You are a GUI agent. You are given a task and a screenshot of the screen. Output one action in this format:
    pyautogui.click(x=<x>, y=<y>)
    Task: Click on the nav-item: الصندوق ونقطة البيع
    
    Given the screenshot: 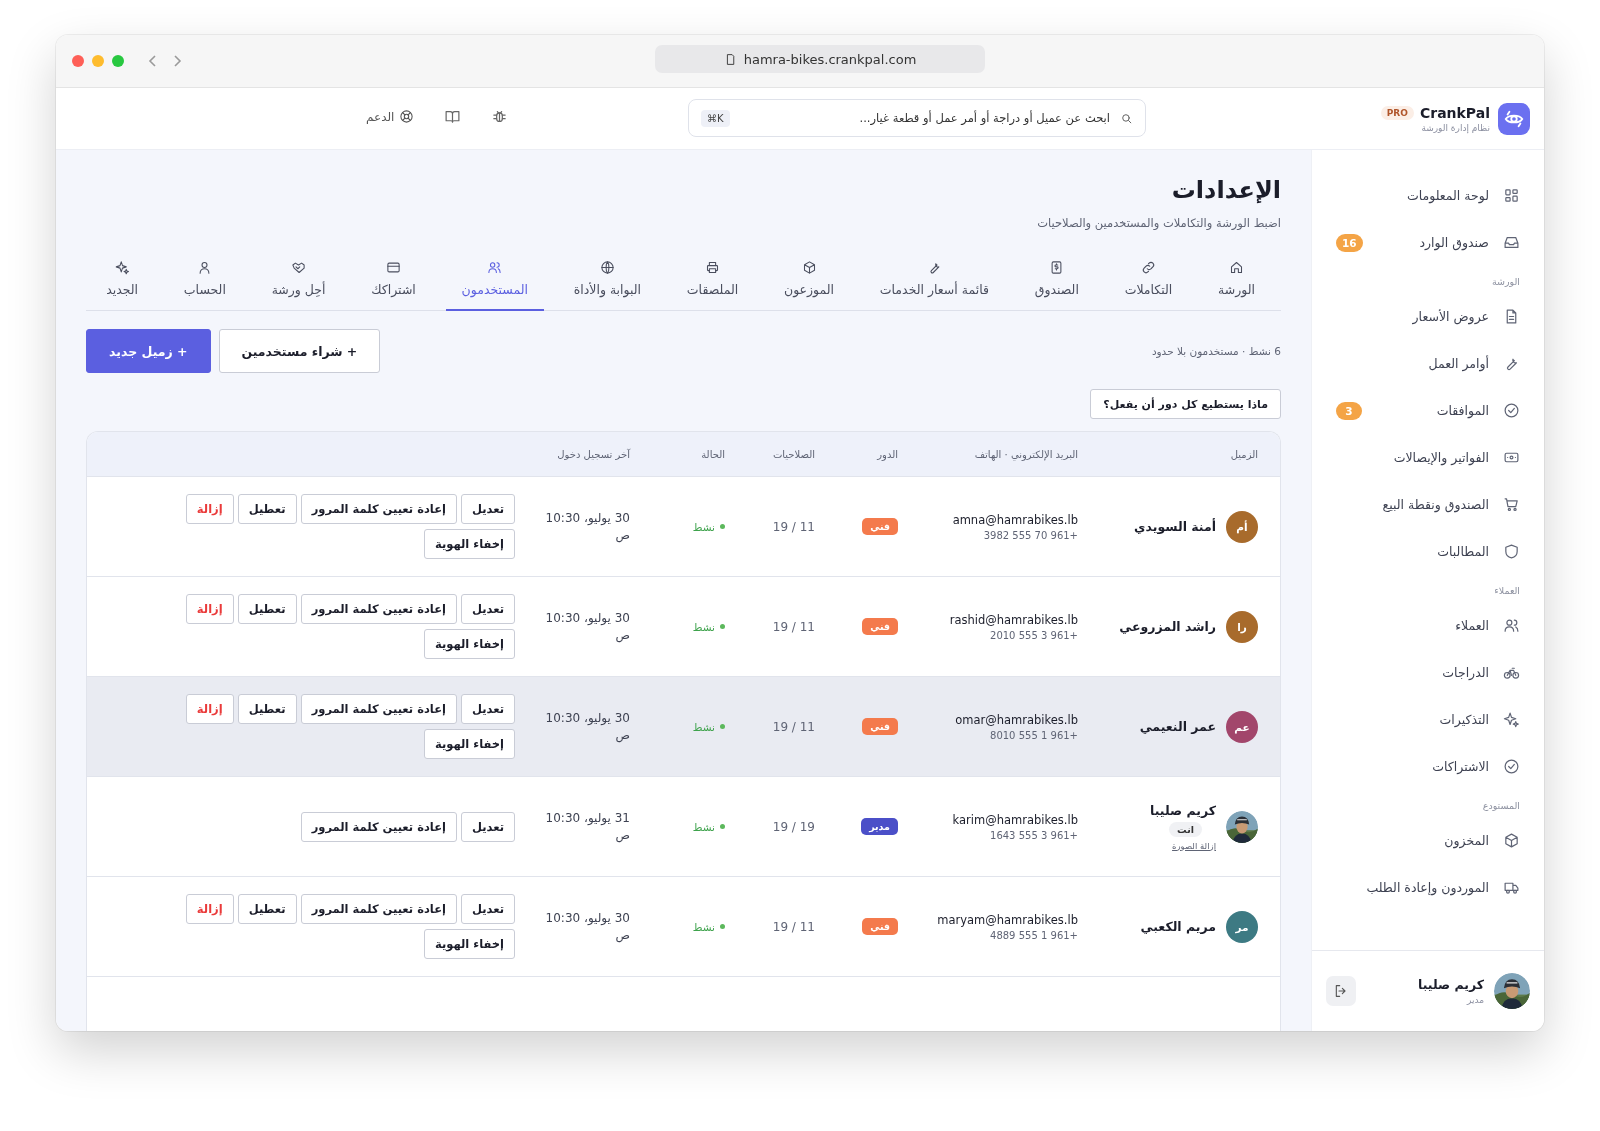 What is the action you would take?
    pyautogui.click(x=1428, y=504)
    